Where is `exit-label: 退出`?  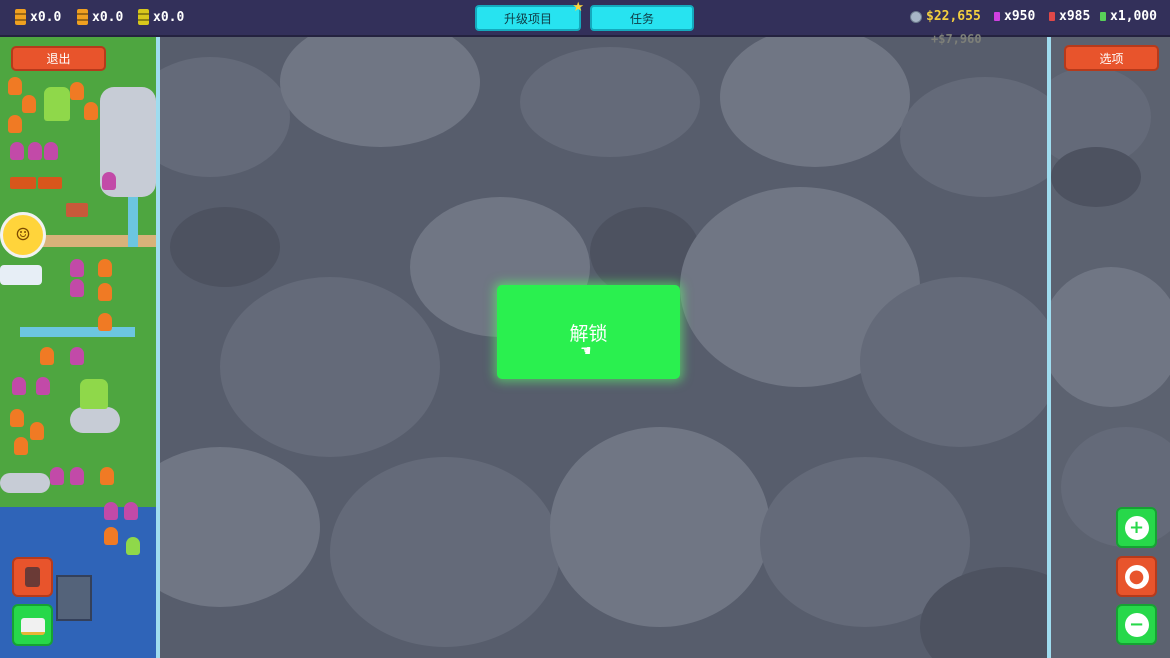 exit-label: 退出 is located at coordinates (58, 59).